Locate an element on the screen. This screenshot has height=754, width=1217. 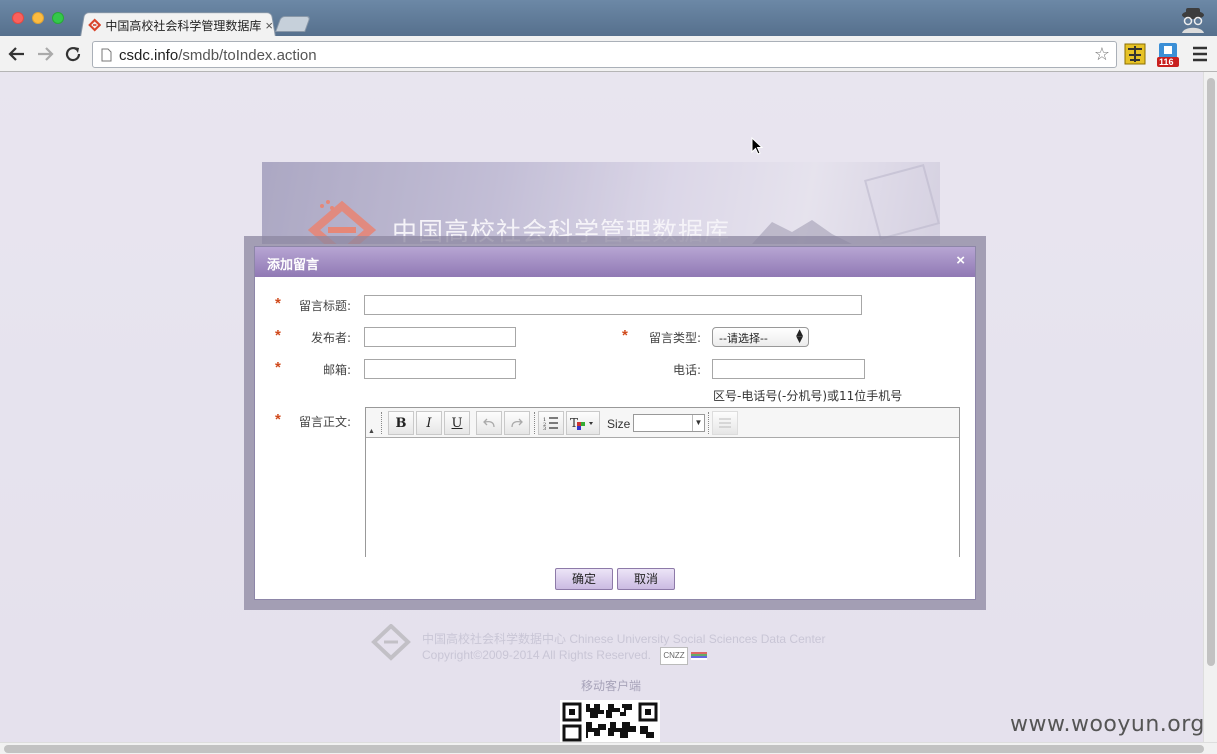
cancel-button: 取消 is located at coordinates (646, 579).